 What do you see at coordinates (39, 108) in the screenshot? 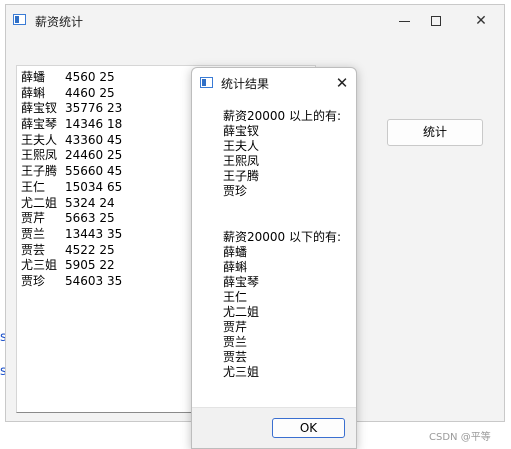
I see `employee-name: 薛宝钗` at bounding box center [39, 108].